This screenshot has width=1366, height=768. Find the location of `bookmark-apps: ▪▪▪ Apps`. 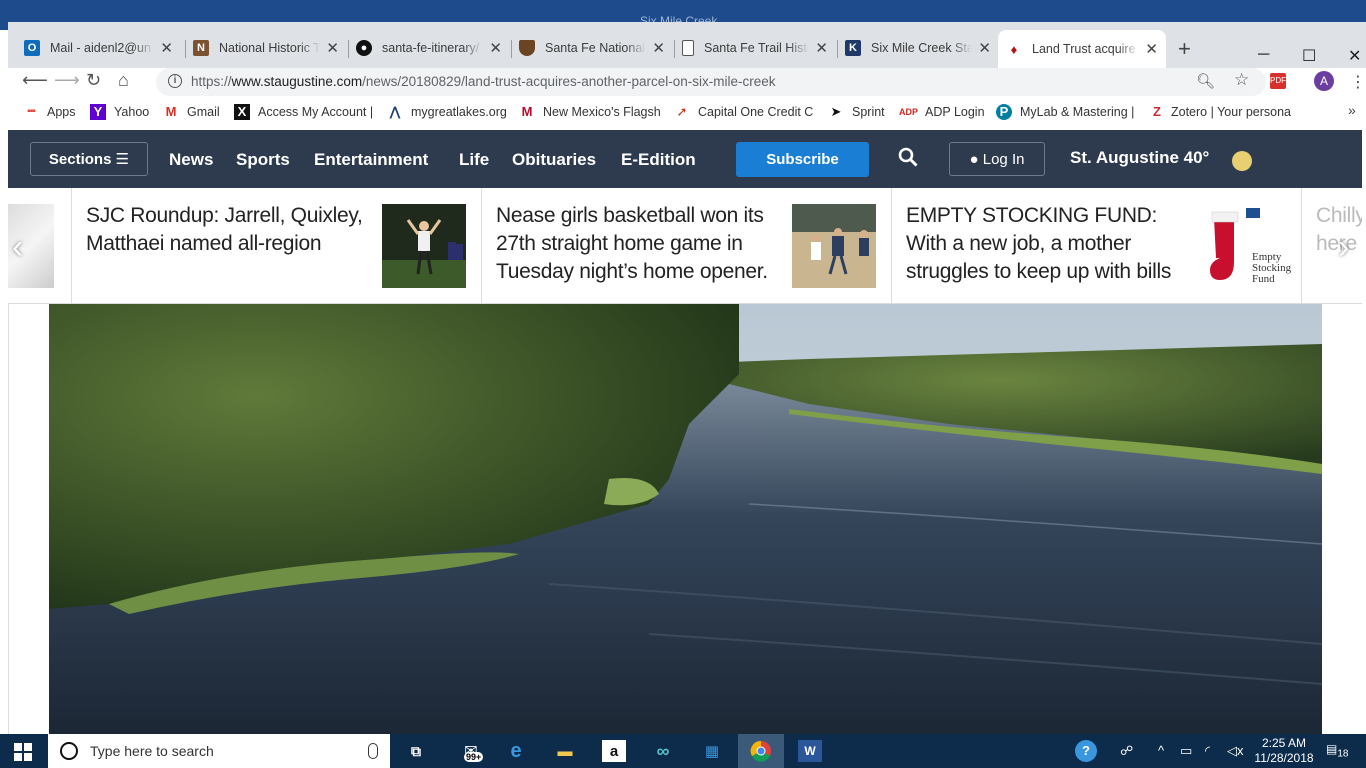

bookmark-apps: ▪▪▪ Apps is located at coordinates (49, 112).